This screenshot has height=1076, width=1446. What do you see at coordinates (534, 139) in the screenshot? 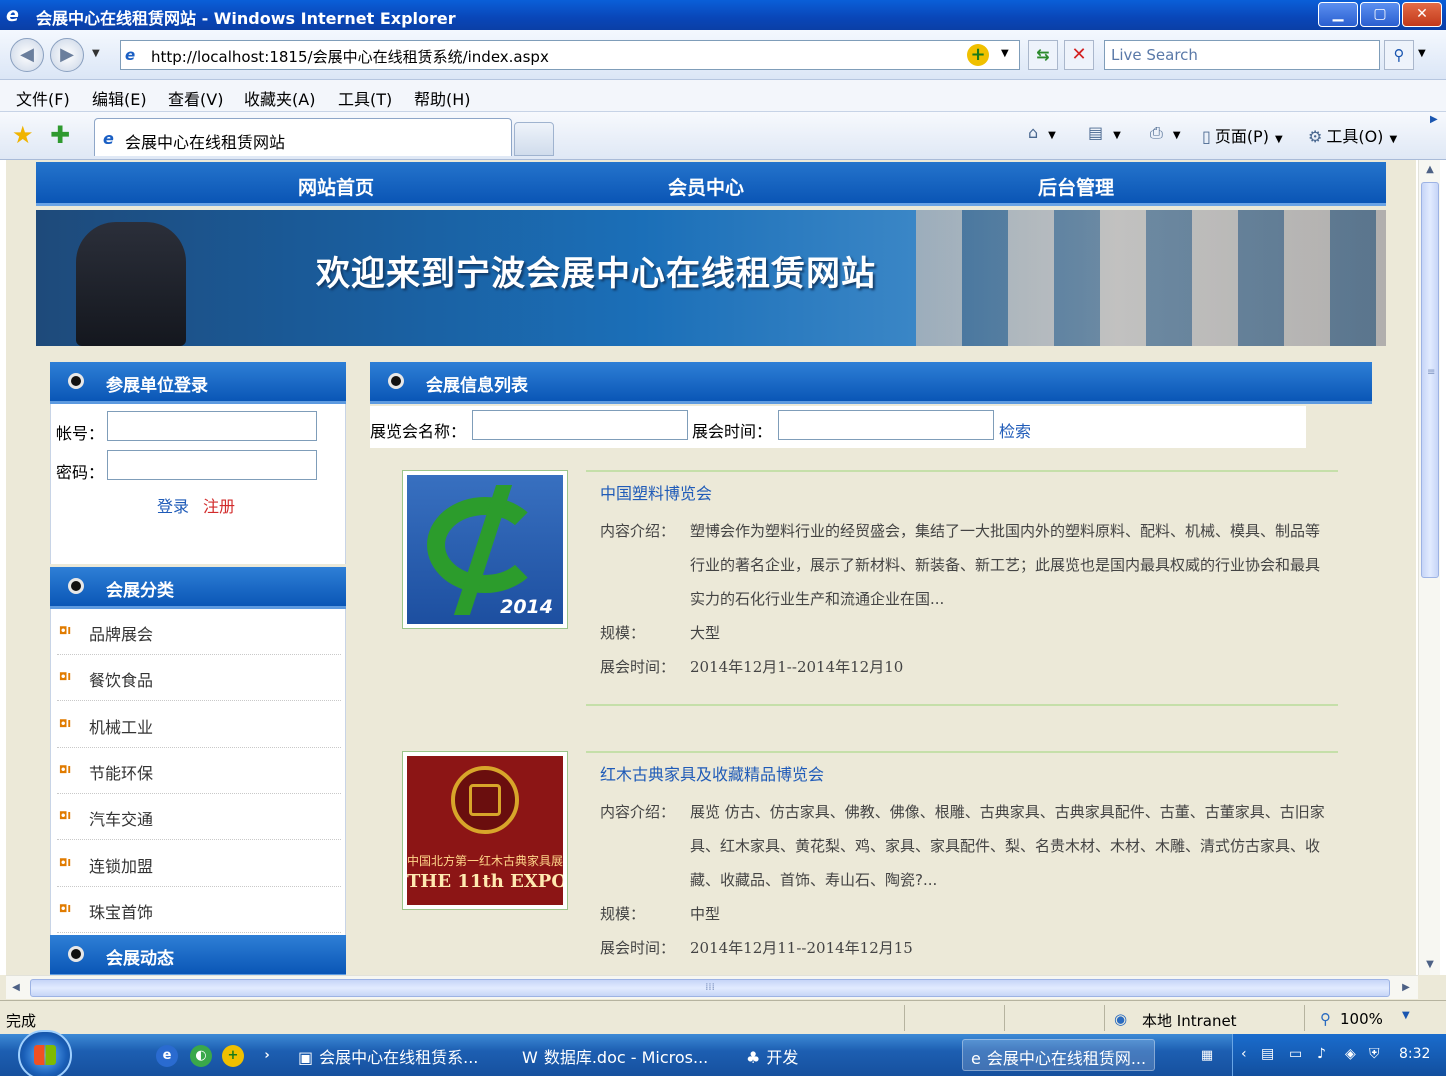
I see `new-tab-button` at bounding box center [534, 139].